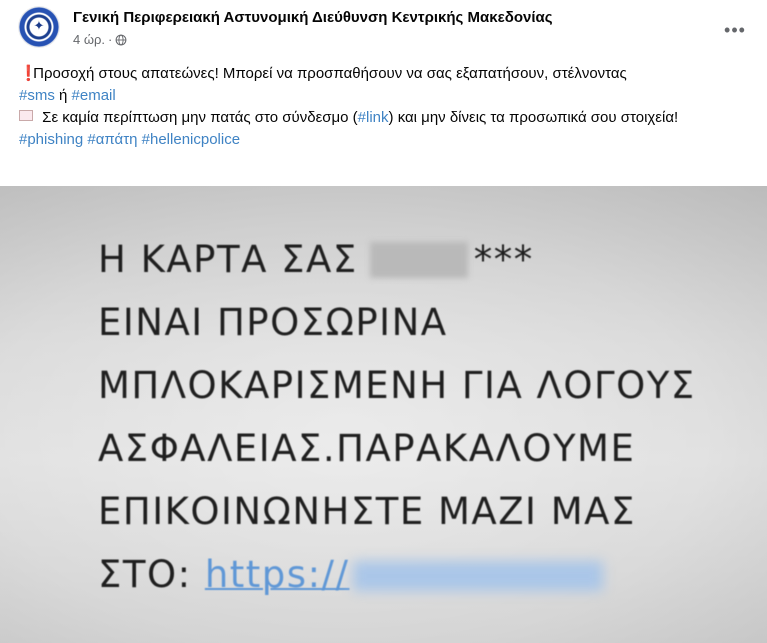  Describe the element at coordinates (373, 117) in the screenshot. I see `hashtag-link: #link` at that location.